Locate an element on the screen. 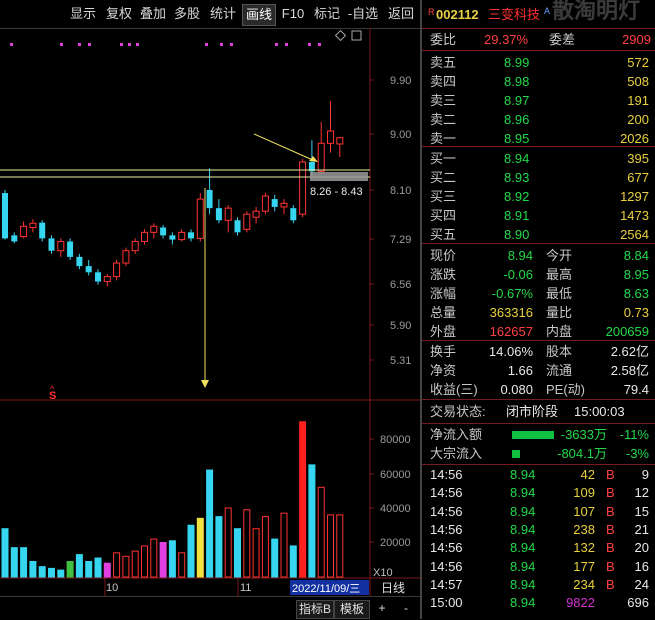  chart-square-icon is located at coordinates (356, 35).